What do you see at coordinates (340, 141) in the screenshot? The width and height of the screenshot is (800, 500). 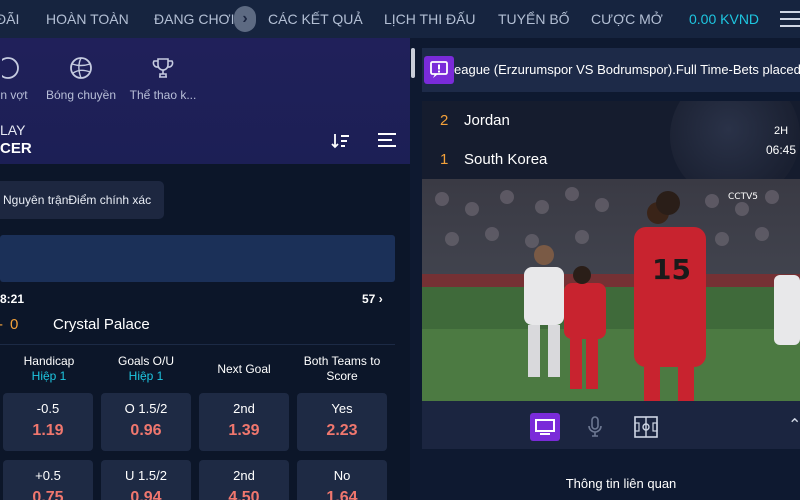 I see `sort-icon` at bounding box center [340, 141].